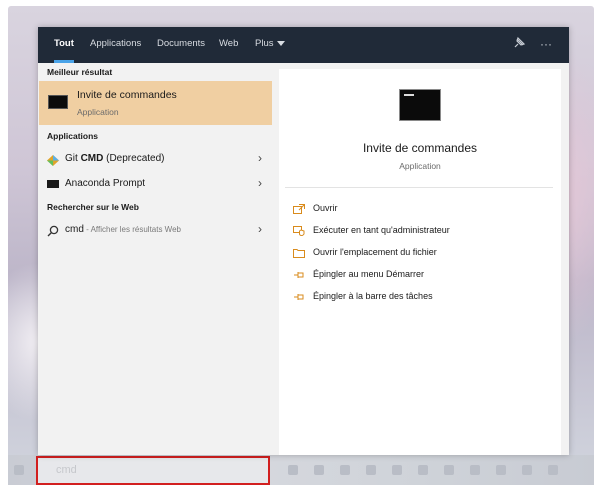 The width and height of the screenshot is (601, 490). I want to click on search-input-text: cmd, so click(66, 470).